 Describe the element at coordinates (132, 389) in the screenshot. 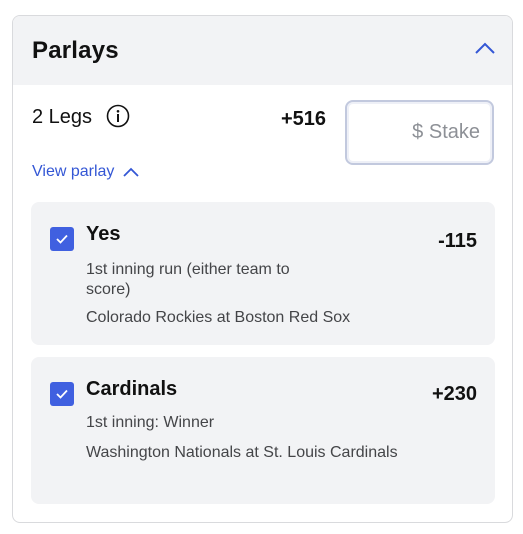

I see `leg-selection: Cardinals` at that location.